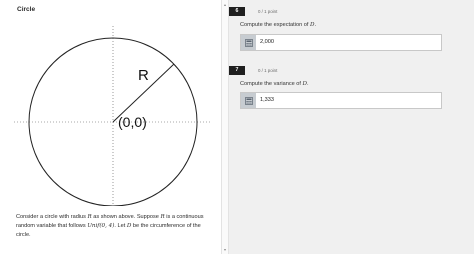 The width and height of the screenshot is (474, 254). I want to click on question-number-badge: 6, so click(237, 11).